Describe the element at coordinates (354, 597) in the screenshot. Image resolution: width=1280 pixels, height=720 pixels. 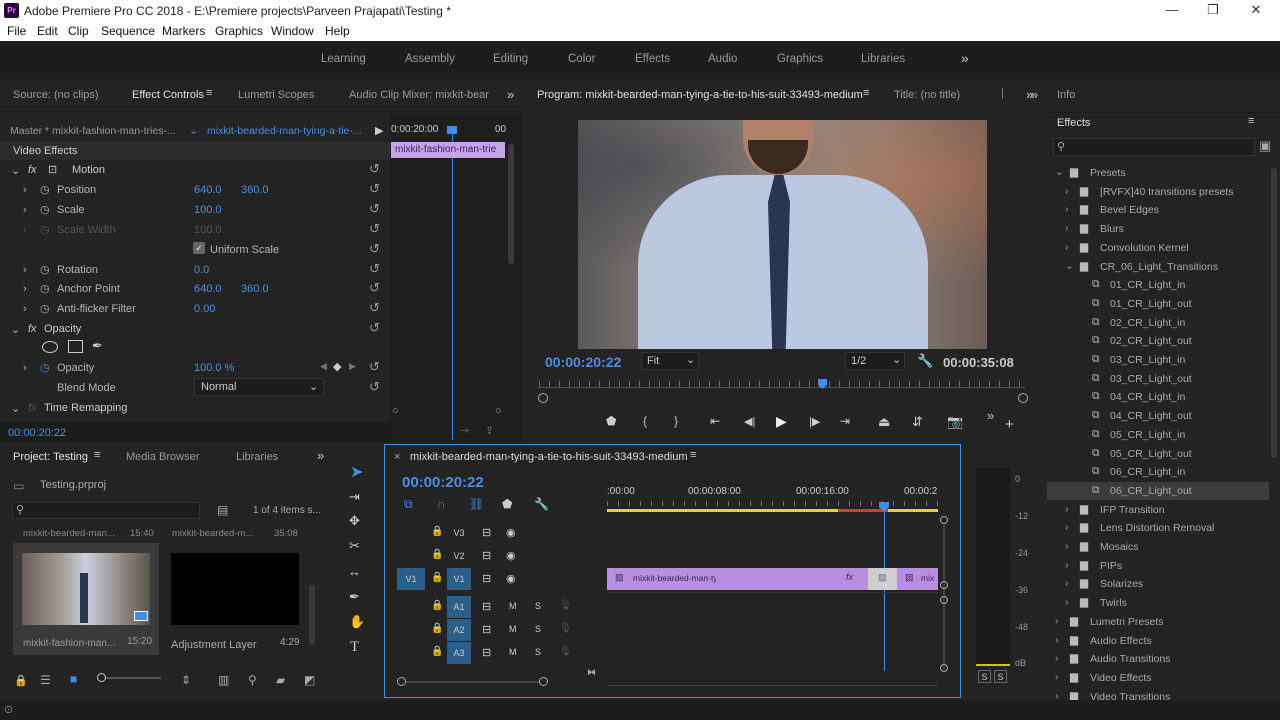
I see `pen-tool-icon: ✒` at that location.